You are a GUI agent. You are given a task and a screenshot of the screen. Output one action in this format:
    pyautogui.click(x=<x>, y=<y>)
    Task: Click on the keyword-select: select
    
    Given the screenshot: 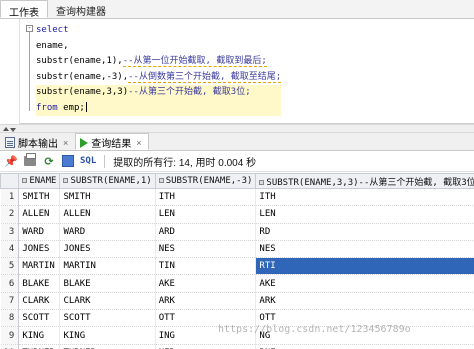 What is the action you would take?
    pyautogui.click(x=52, y=30)
    